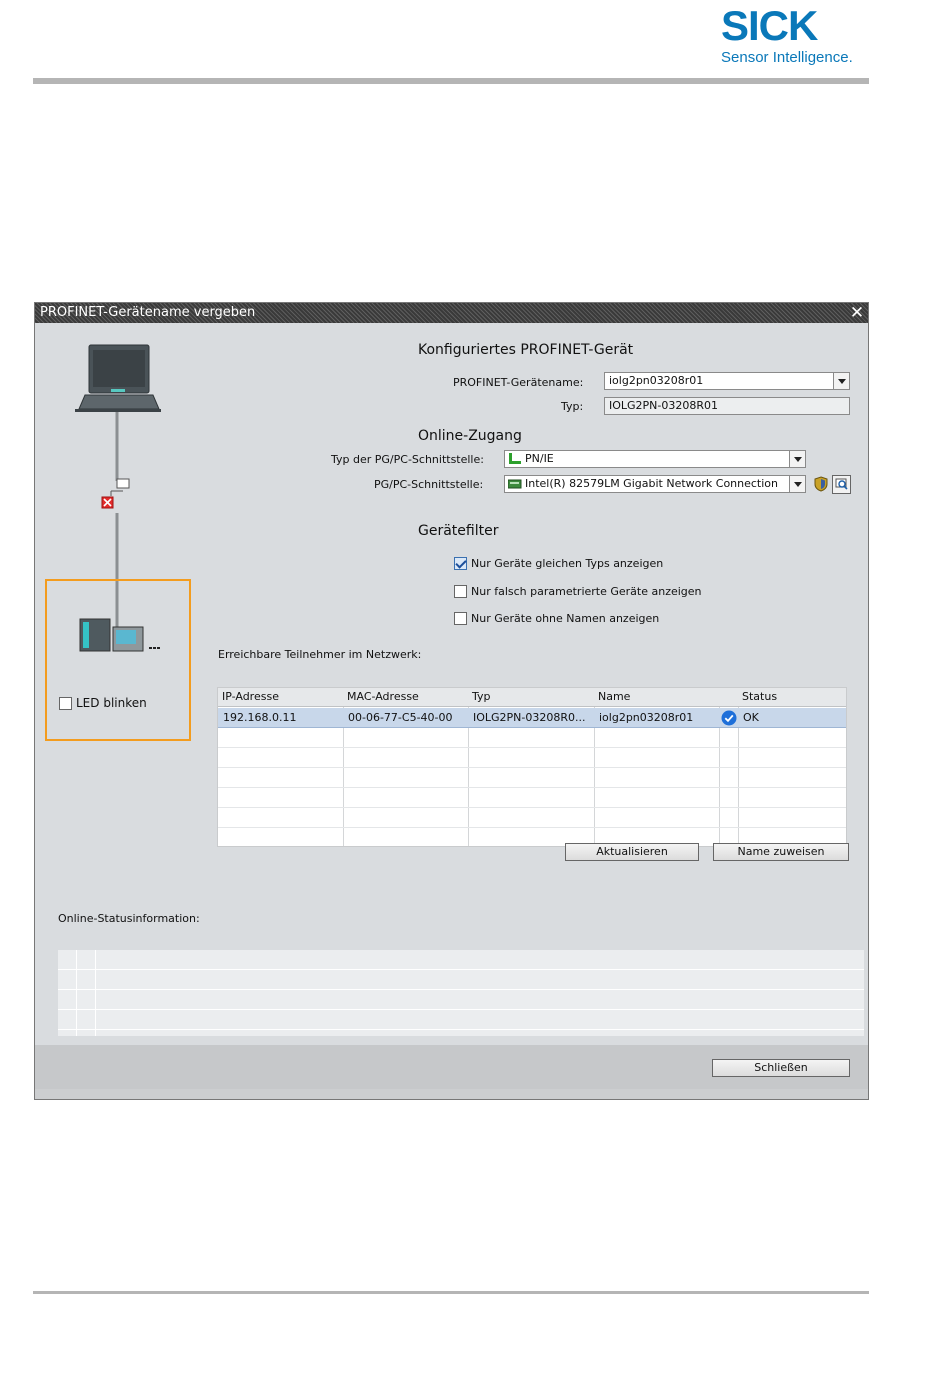  What do you see at coordinates (841, 484) in the screenshot?
I see `search-icon` at bounding box center [841, 484].